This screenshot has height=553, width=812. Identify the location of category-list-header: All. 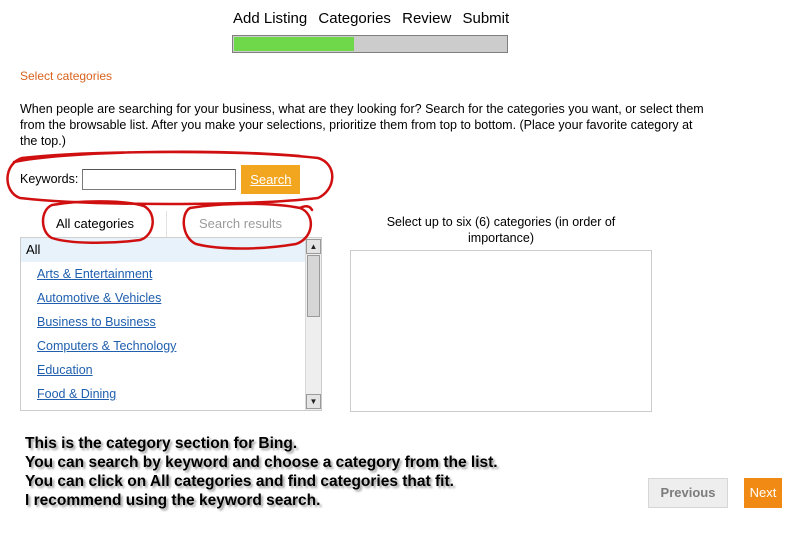
(171, 250).